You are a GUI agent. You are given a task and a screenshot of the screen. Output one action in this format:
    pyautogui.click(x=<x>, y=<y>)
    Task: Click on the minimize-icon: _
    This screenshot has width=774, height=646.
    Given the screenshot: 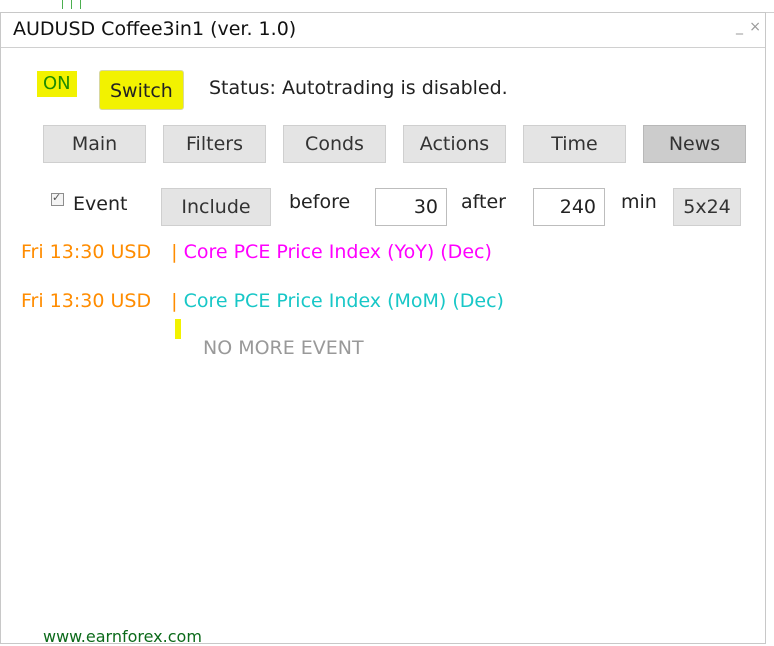 What is the action you would take?
    pyautogui.click(x=739, y=27)
    